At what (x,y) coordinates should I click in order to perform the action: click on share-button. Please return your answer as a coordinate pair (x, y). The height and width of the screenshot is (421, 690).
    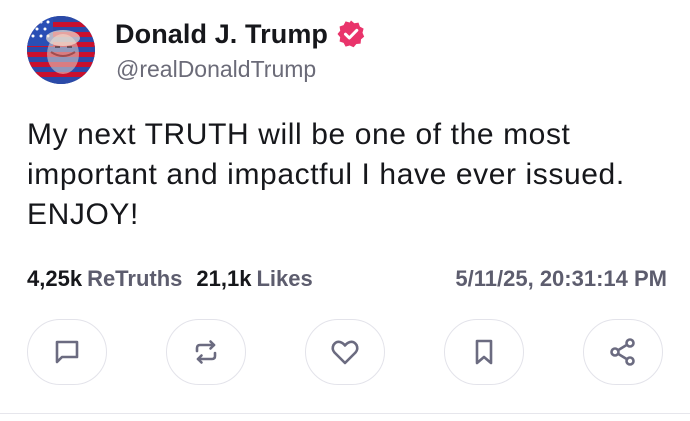
    Looking at the image, I should click on (623, 352).